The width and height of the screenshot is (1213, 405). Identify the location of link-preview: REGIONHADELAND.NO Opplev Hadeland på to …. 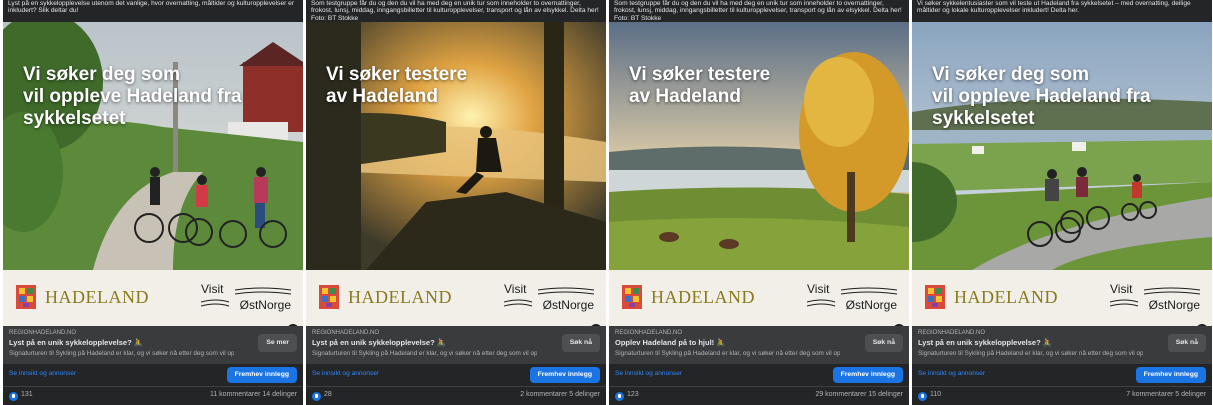
(759, 345).